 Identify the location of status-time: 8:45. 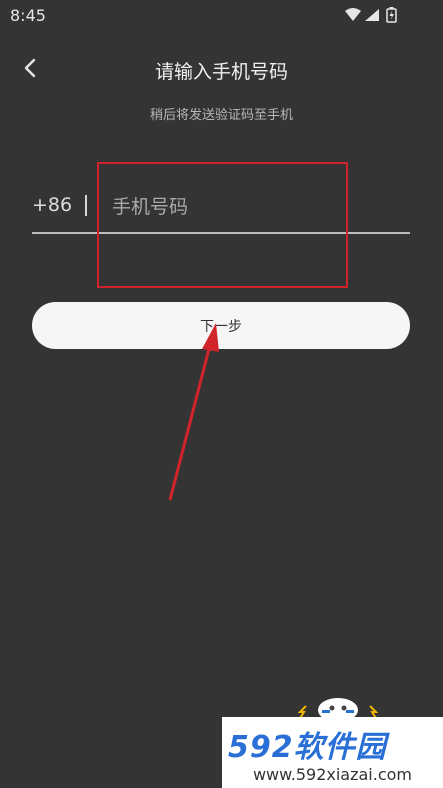
(28, 15).